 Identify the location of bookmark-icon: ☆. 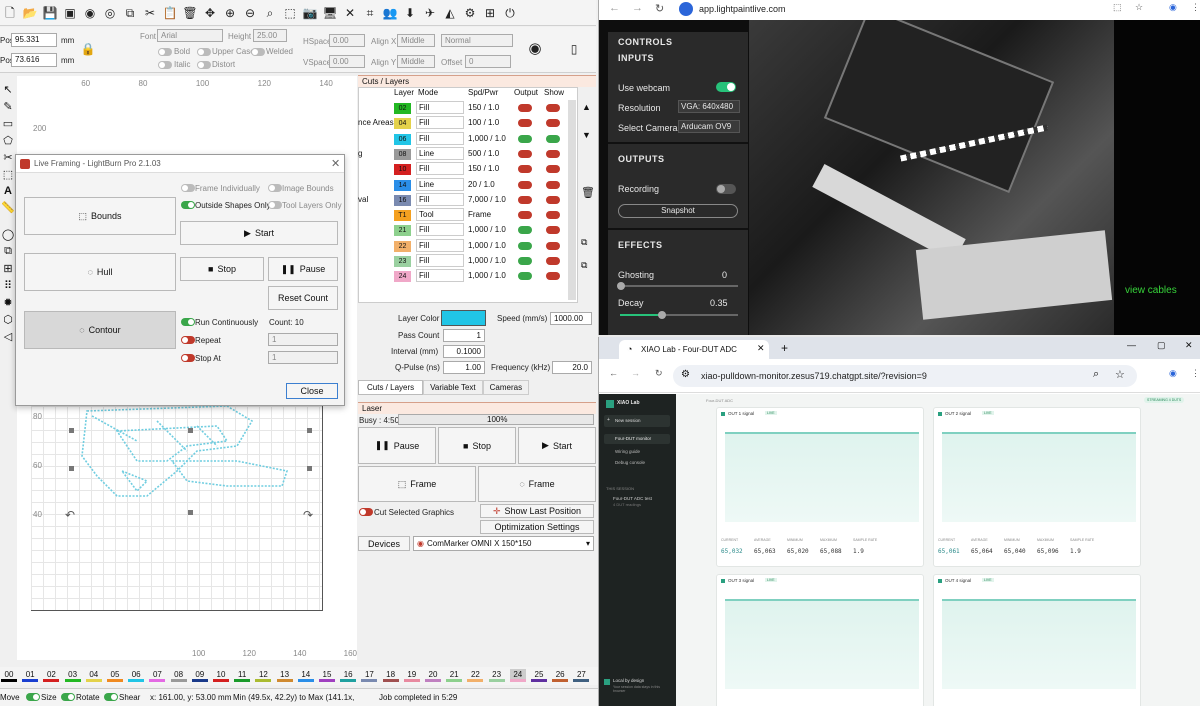
(1120, 374).